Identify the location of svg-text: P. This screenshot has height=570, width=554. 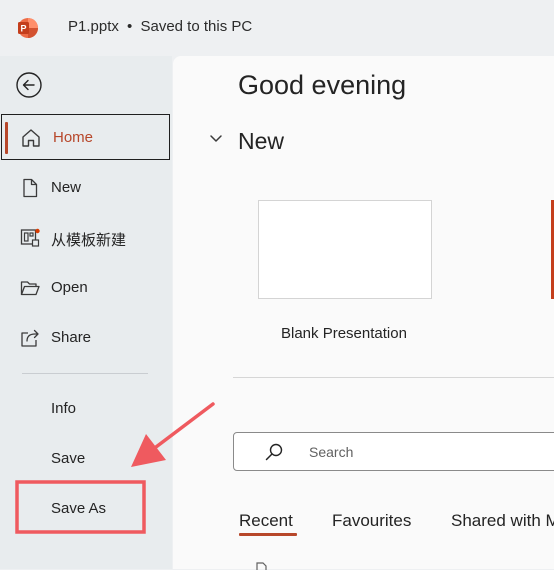
(23, 29).